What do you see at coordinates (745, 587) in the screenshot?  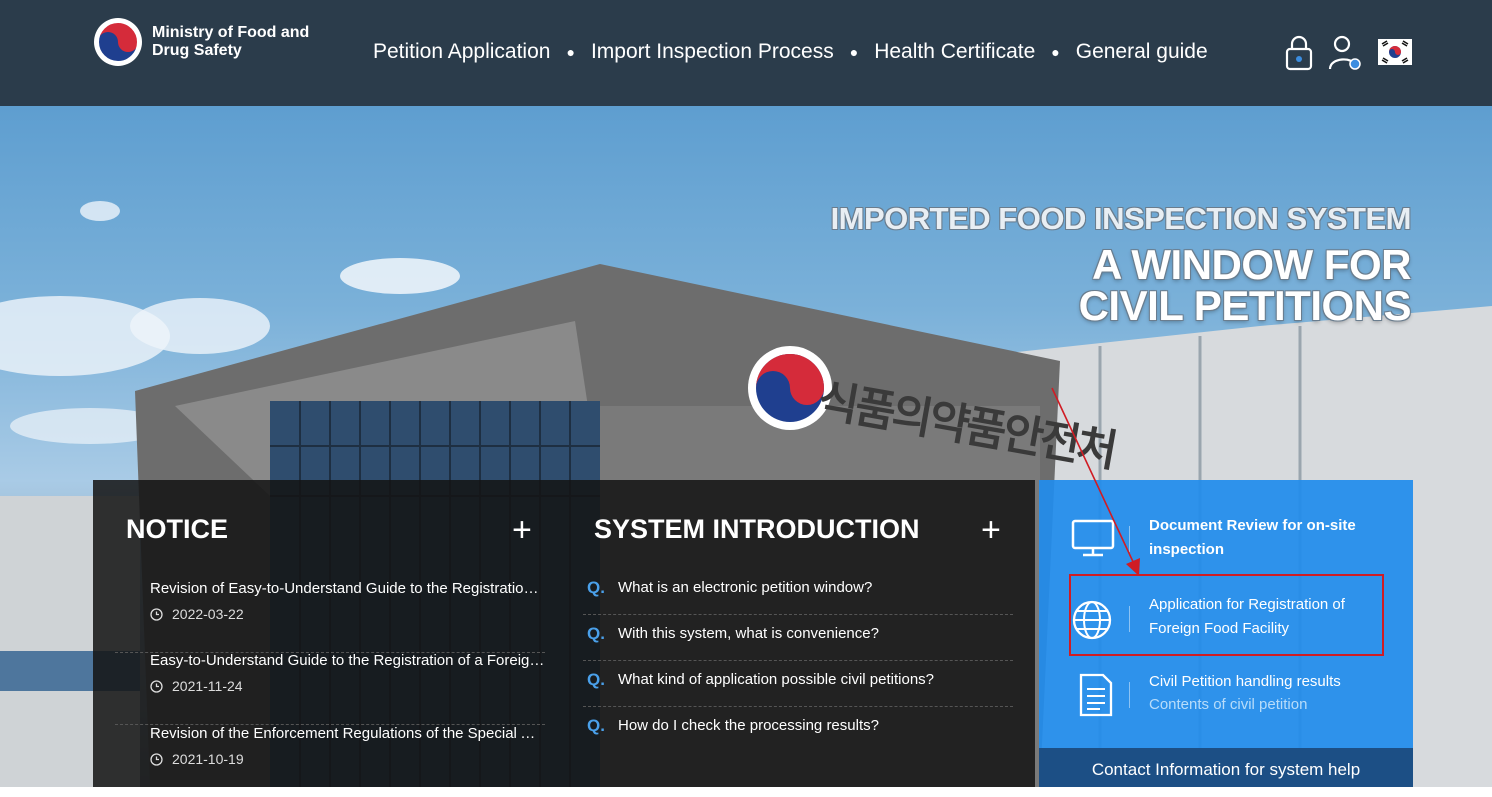 I see `faq-question: What is an electronic petition window?` at bounding box center [745, 587].